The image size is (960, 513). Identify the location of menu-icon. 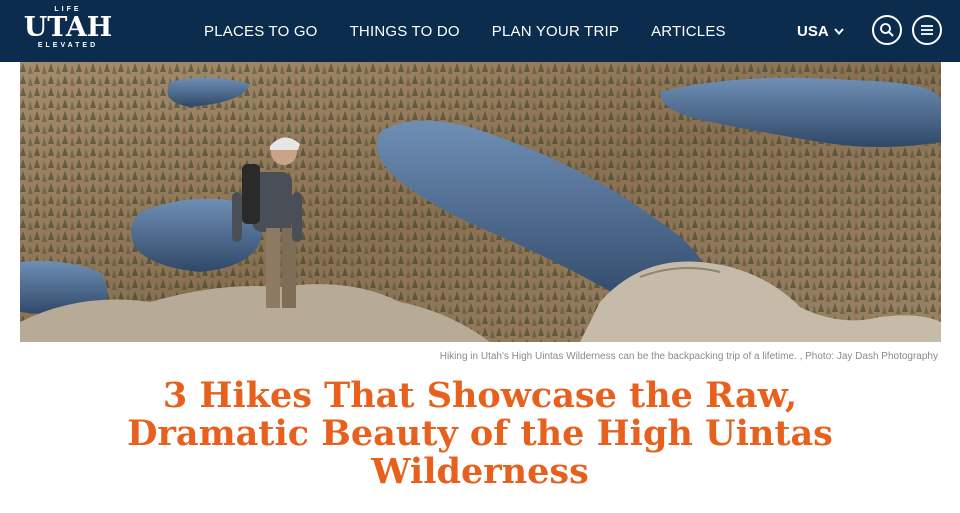
(927, 30).